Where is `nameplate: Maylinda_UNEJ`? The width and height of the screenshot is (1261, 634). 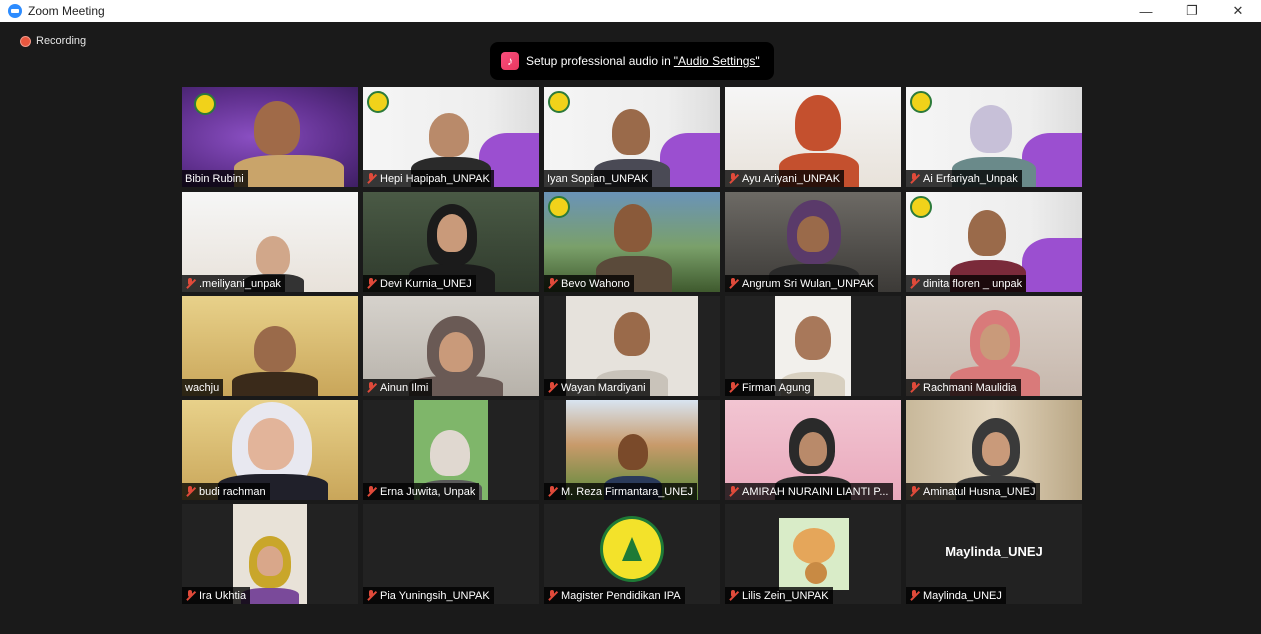
nameplate: Maylinda_UNEJ is located at coordinates (956, 595).